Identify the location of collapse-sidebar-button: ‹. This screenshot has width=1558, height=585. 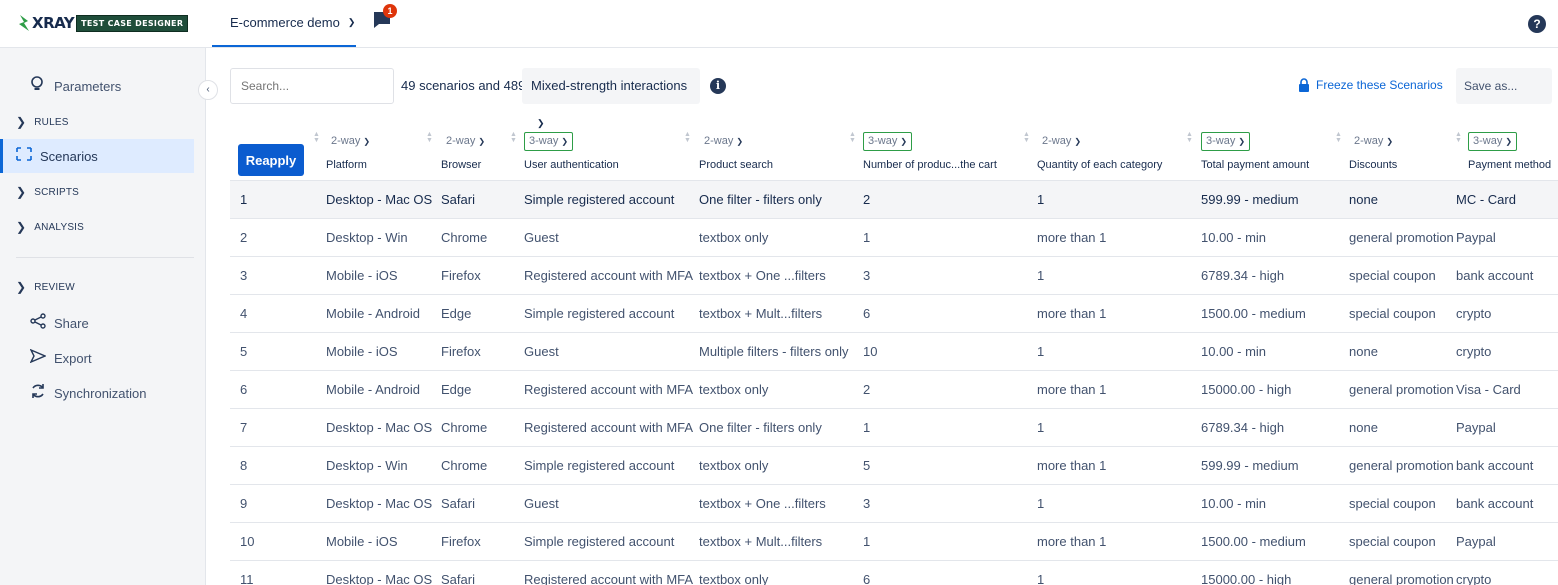
(208, 90).